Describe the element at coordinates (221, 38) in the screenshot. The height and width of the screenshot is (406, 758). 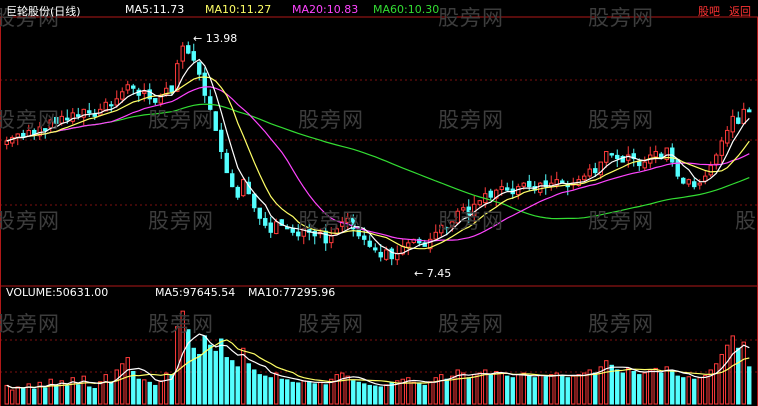
I see `high-price-label: 13.98` at that location.